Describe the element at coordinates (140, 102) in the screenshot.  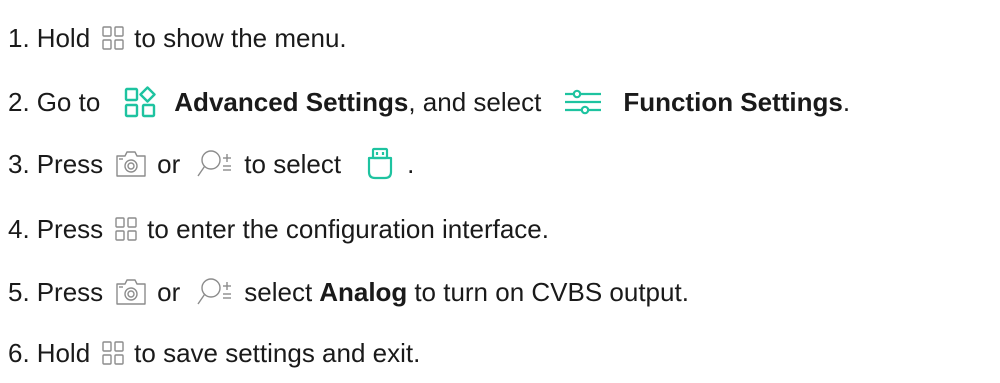
I see `advanced-settings-icon` at that location.